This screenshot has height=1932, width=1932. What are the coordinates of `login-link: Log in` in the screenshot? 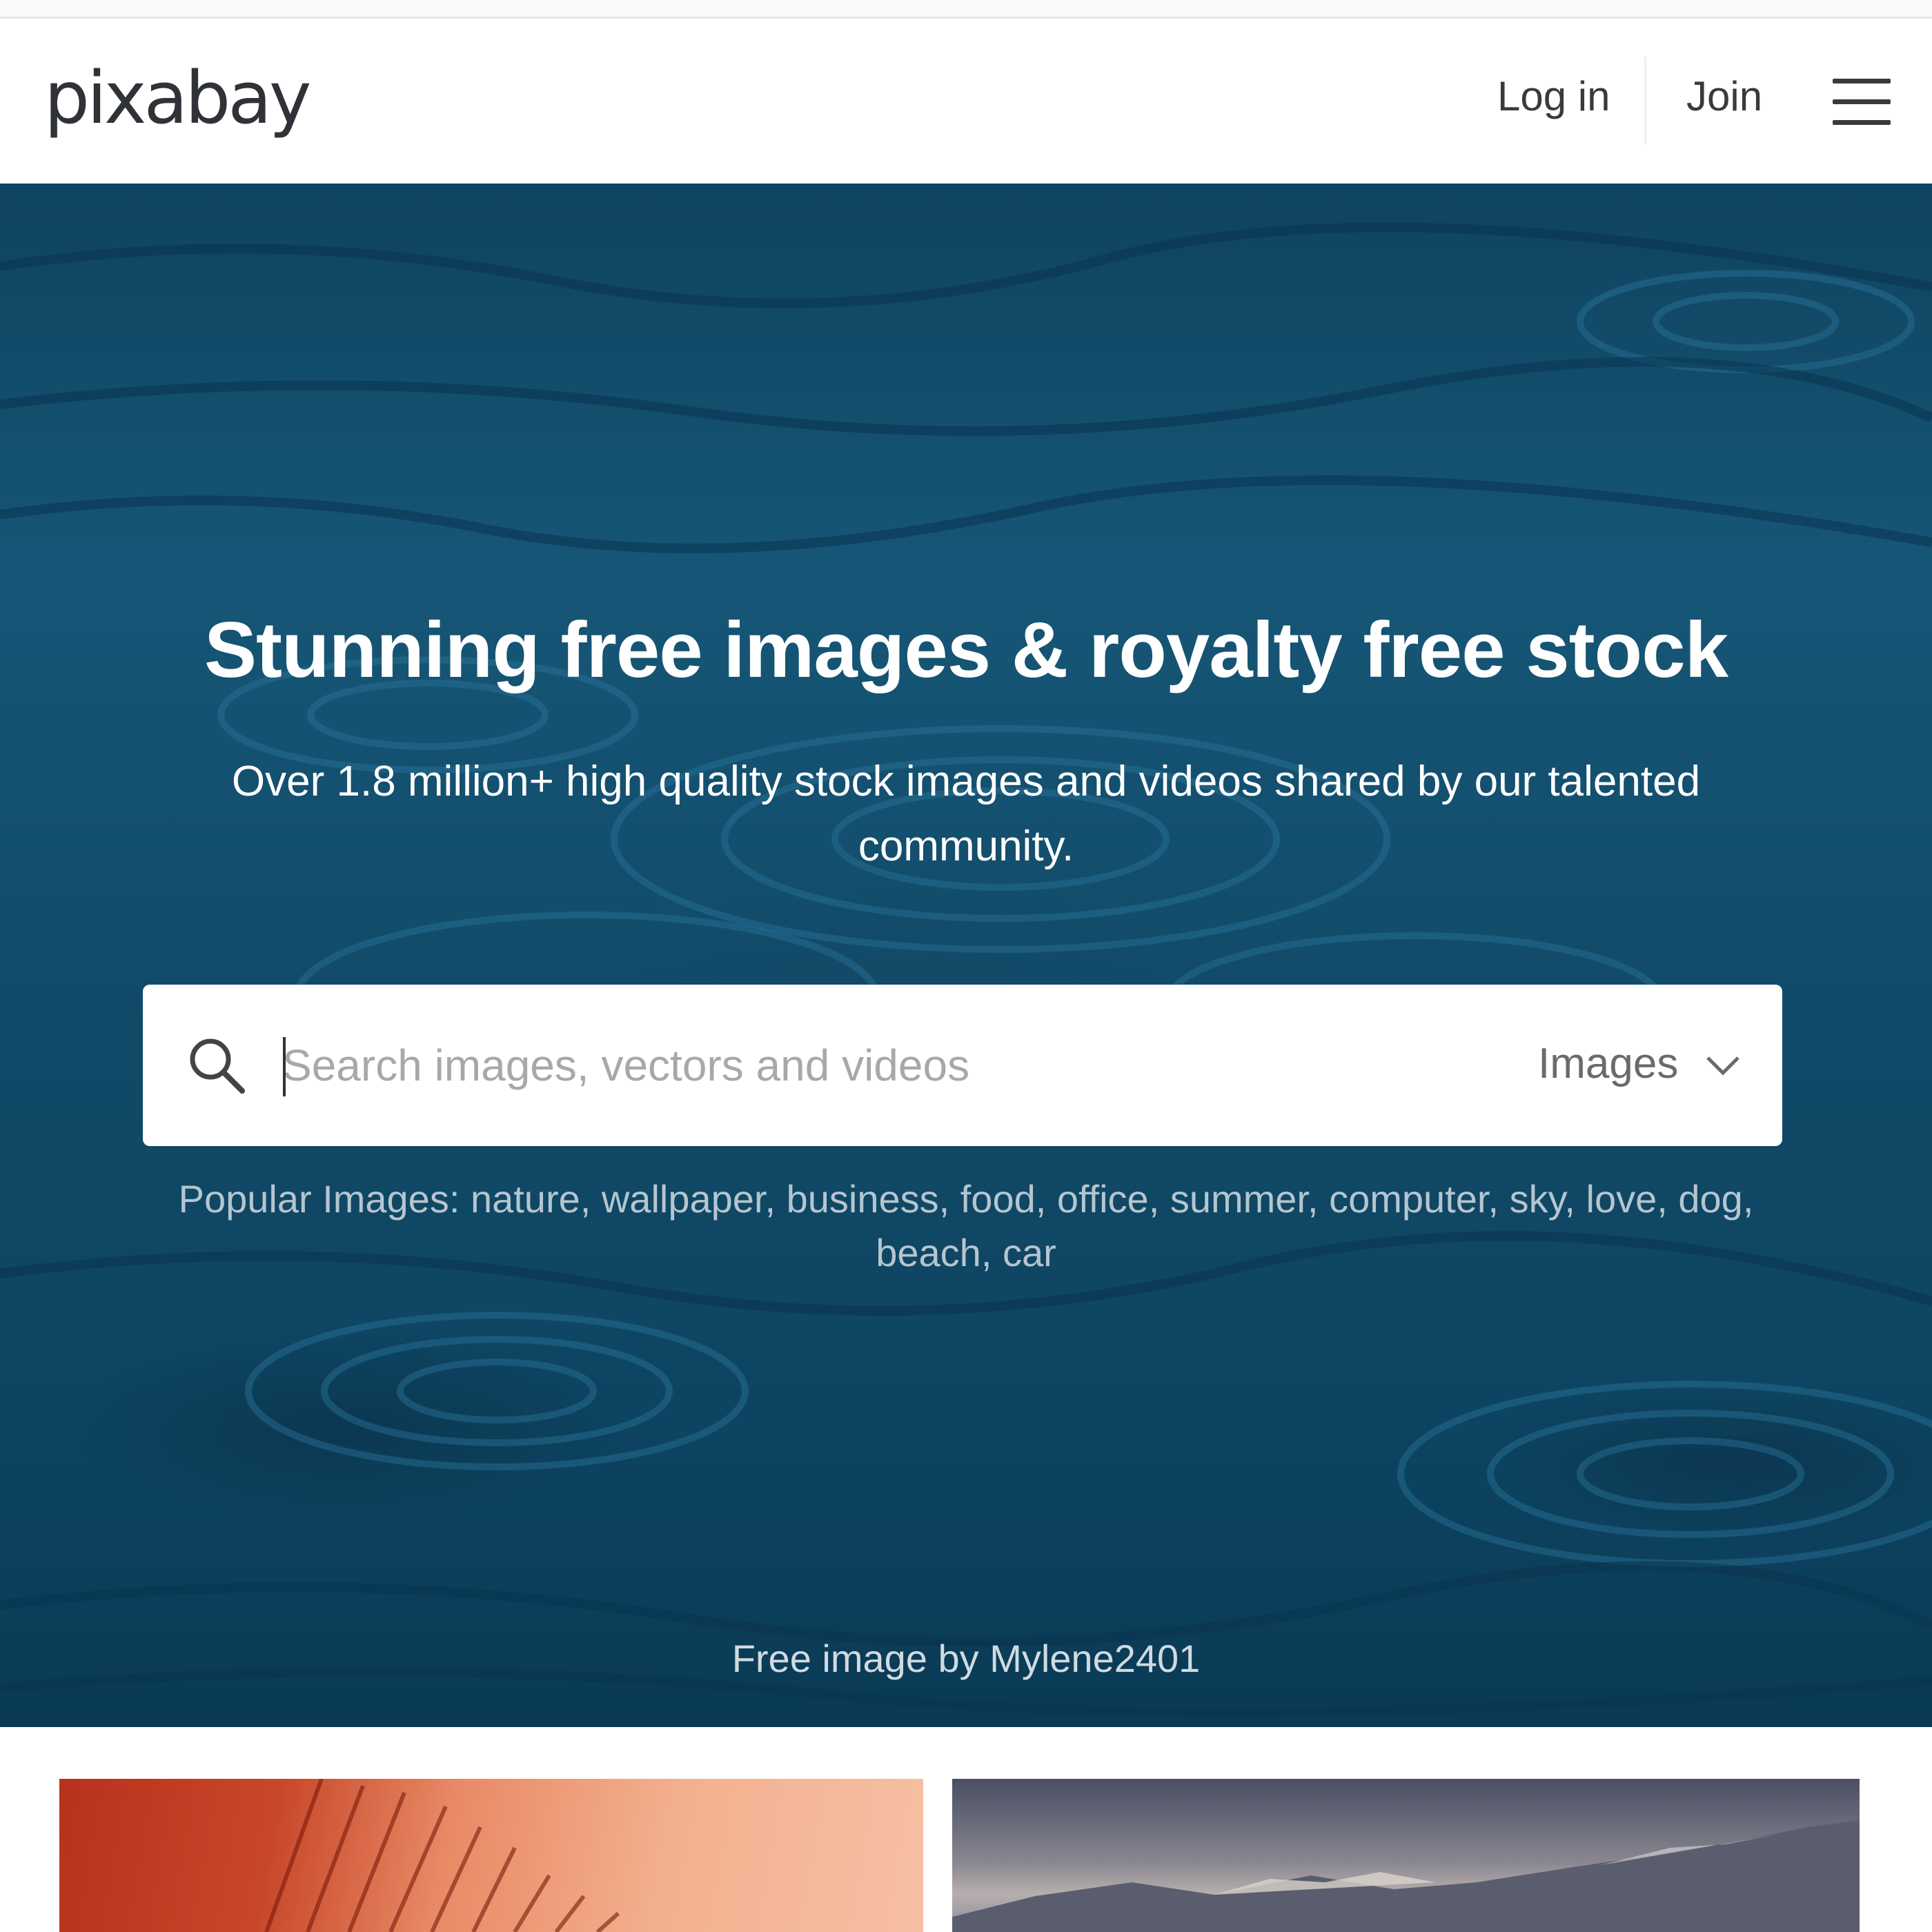 It's located at (1553, 96).